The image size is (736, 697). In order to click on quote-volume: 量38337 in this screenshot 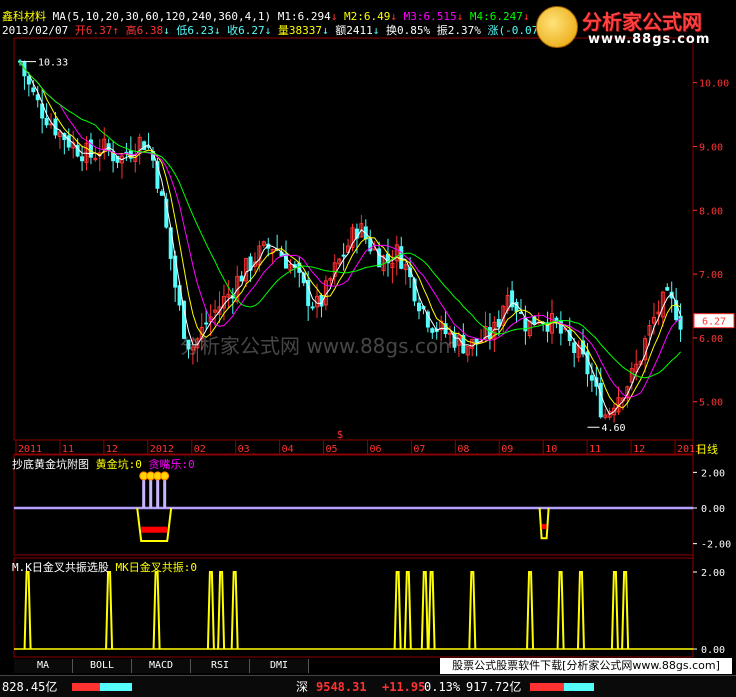, I will do `click(299, 30)`.